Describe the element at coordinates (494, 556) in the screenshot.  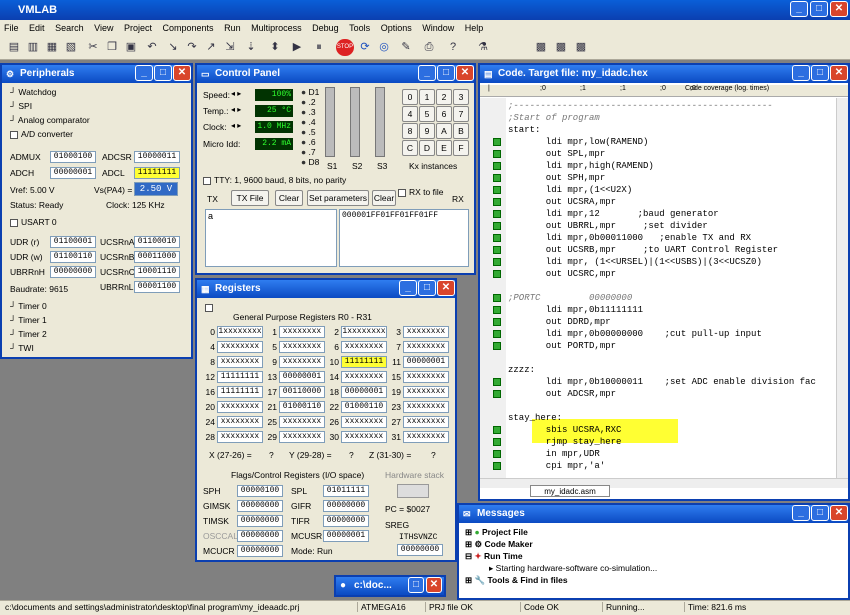
I see `msg-run-time: ⊟ ✦ Run Time` at that location.